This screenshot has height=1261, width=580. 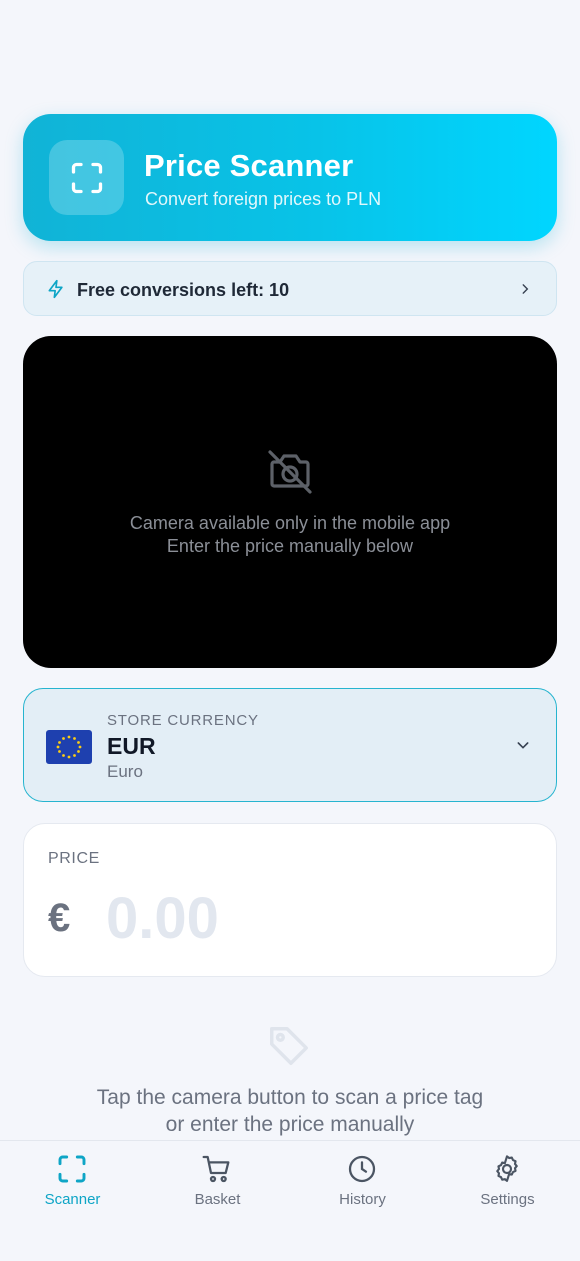 I want to click on currency-symbol: €, so click(x=59, y=918).